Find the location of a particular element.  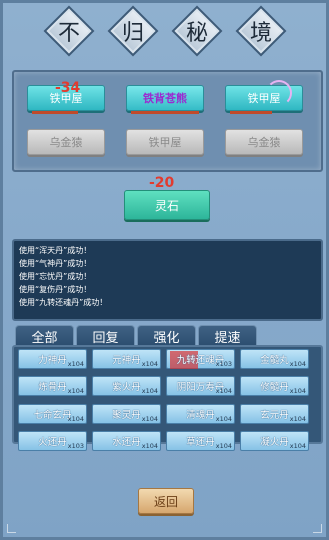

item-slot: 草还丹 x104 is located at coordinates (200, 441).